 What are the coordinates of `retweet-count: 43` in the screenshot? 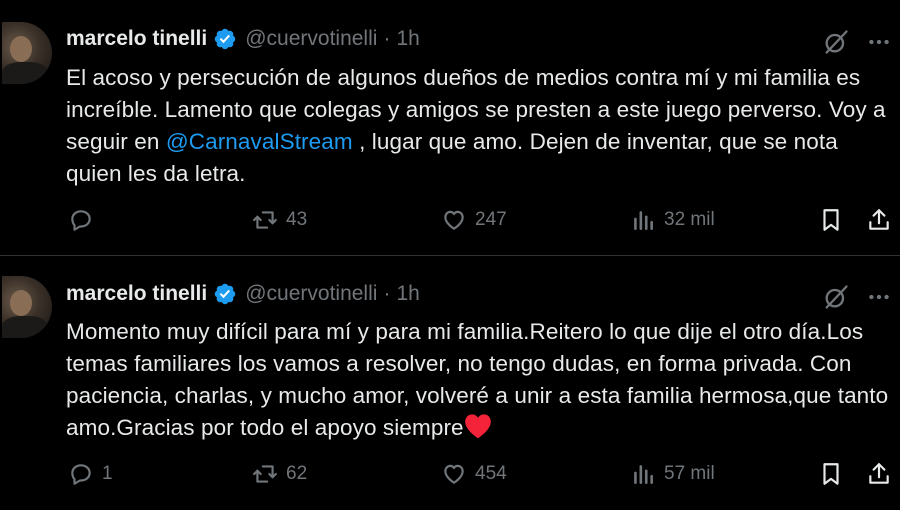 It's located at (297, 219).